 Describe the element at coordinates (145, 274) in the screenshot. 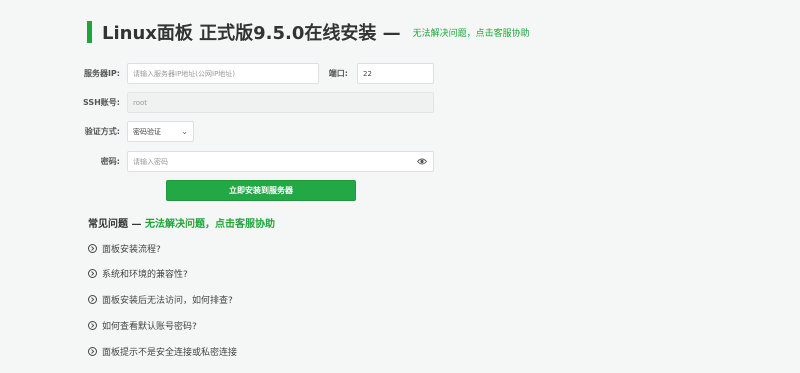

I see `faq-item-label: 系统和环境的兼容性?` at that location.